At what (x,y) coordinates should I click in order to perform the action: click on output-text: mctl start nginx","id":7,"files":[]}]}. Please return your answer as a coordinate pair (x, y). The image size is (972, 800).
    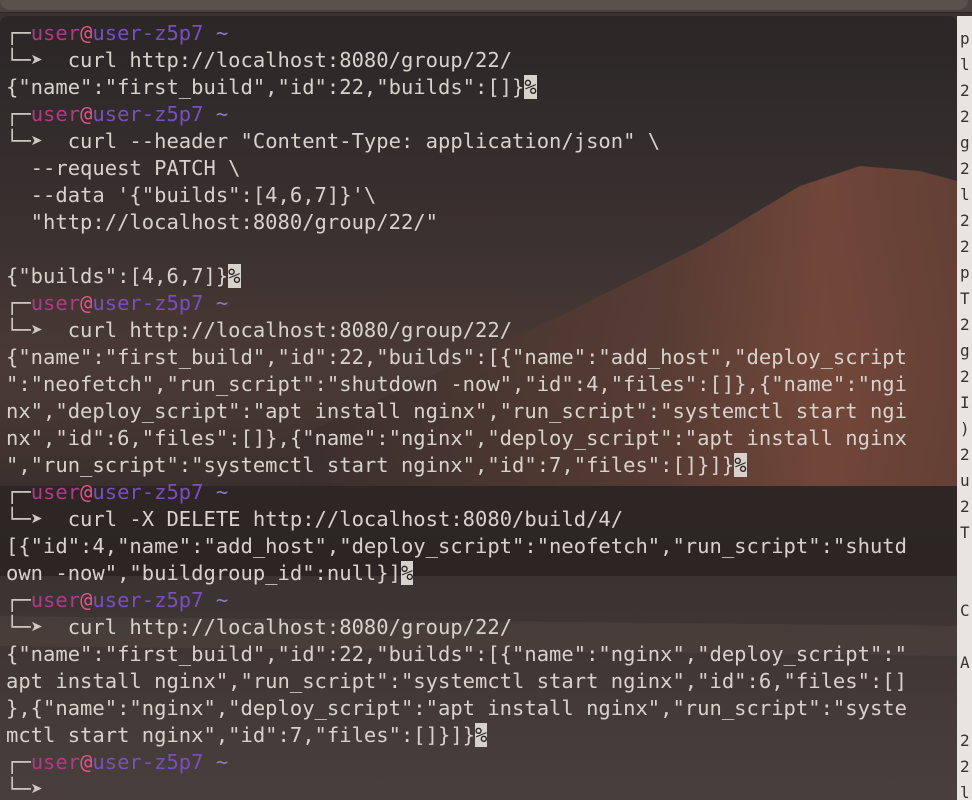
    Looking at the image, I should click on (240, 735).